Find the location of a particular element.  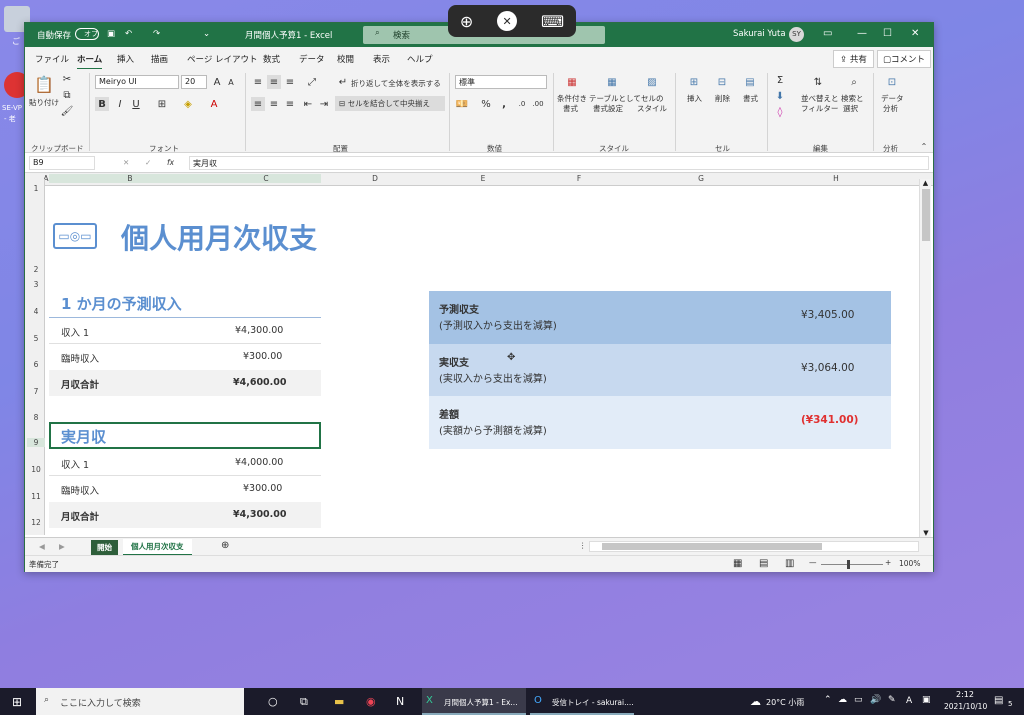

font-name-select: Meiryo UI is located at coordinates (137, 82).